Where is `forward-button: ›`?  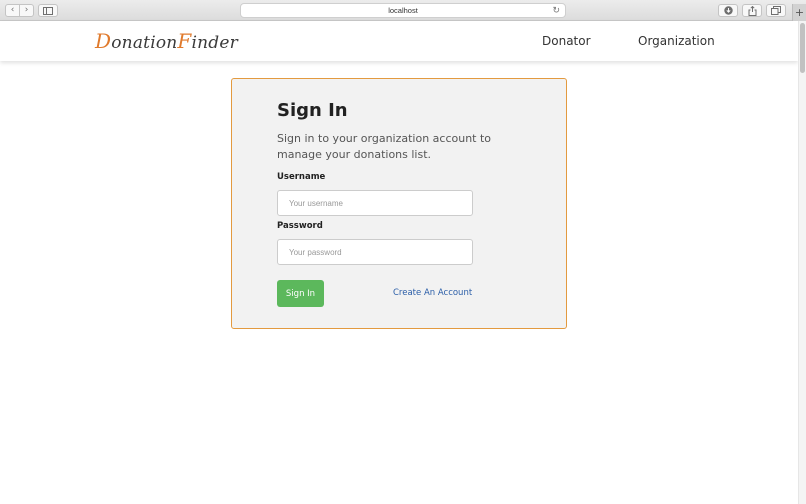
forward-button: › is located at coordinates (26, 10).